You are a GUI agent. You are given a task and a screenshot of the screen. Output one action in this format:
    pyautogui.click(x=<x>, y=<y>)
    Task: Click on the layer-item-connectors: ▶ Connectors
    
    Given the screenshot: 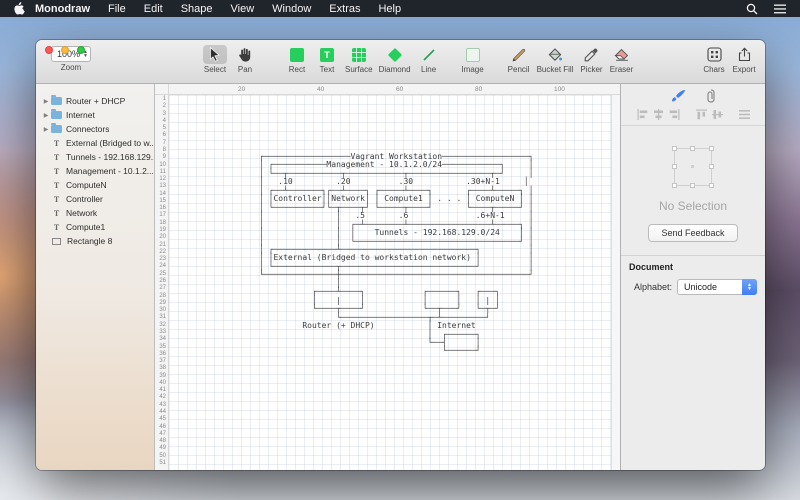 What is the action you would take?
    pyautogui.click(x=95, y=129)
    